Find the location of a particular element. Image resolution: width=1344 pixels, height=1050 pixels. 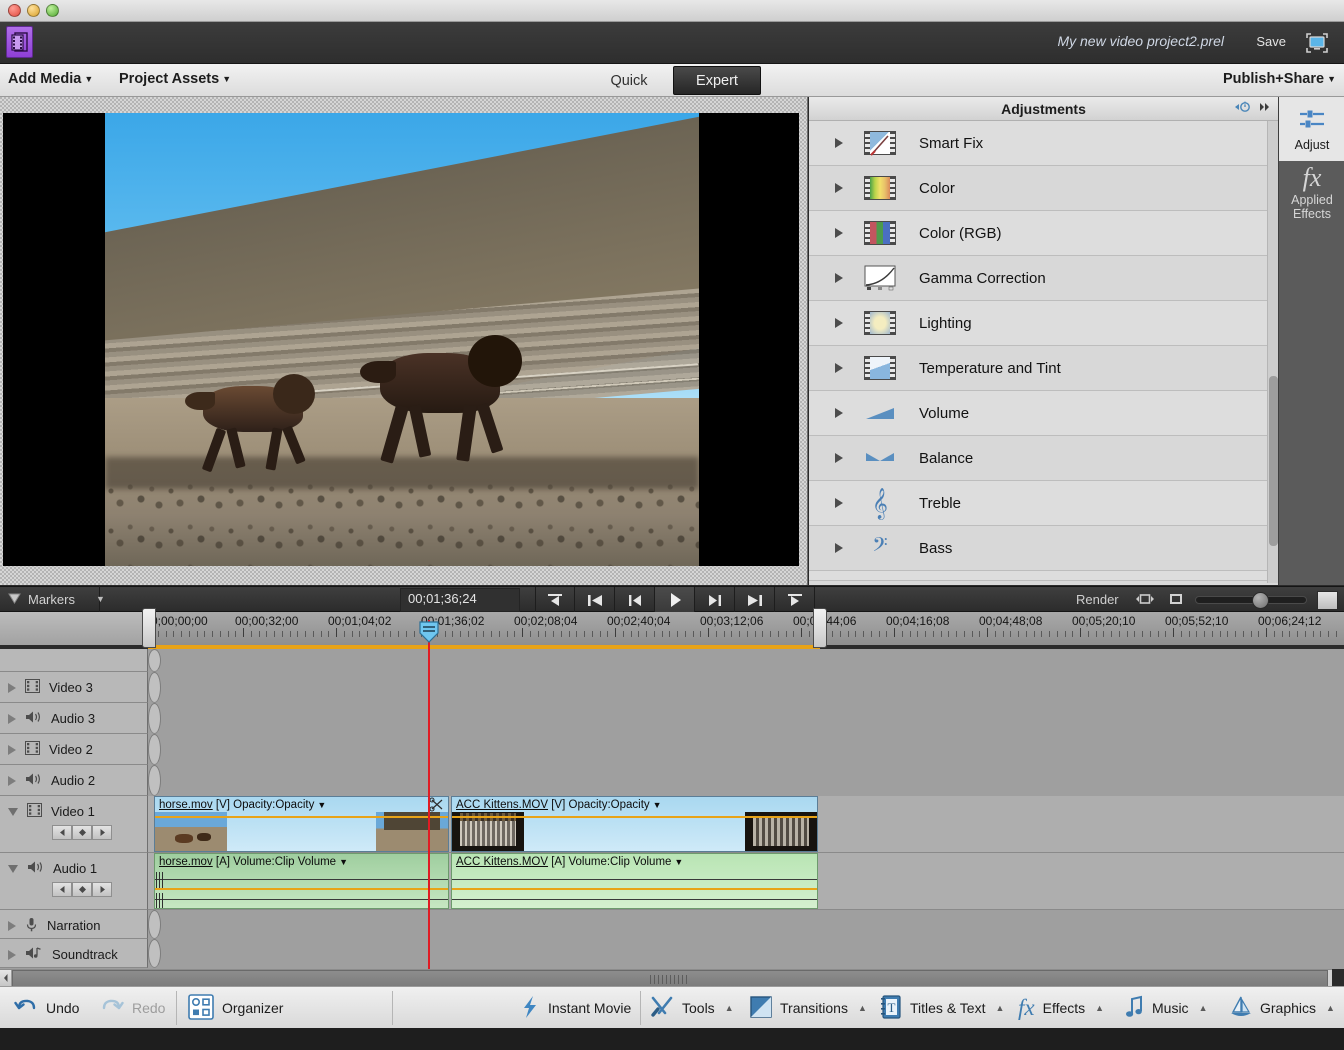

save-button: Save is located at coordinates (1271, 41).